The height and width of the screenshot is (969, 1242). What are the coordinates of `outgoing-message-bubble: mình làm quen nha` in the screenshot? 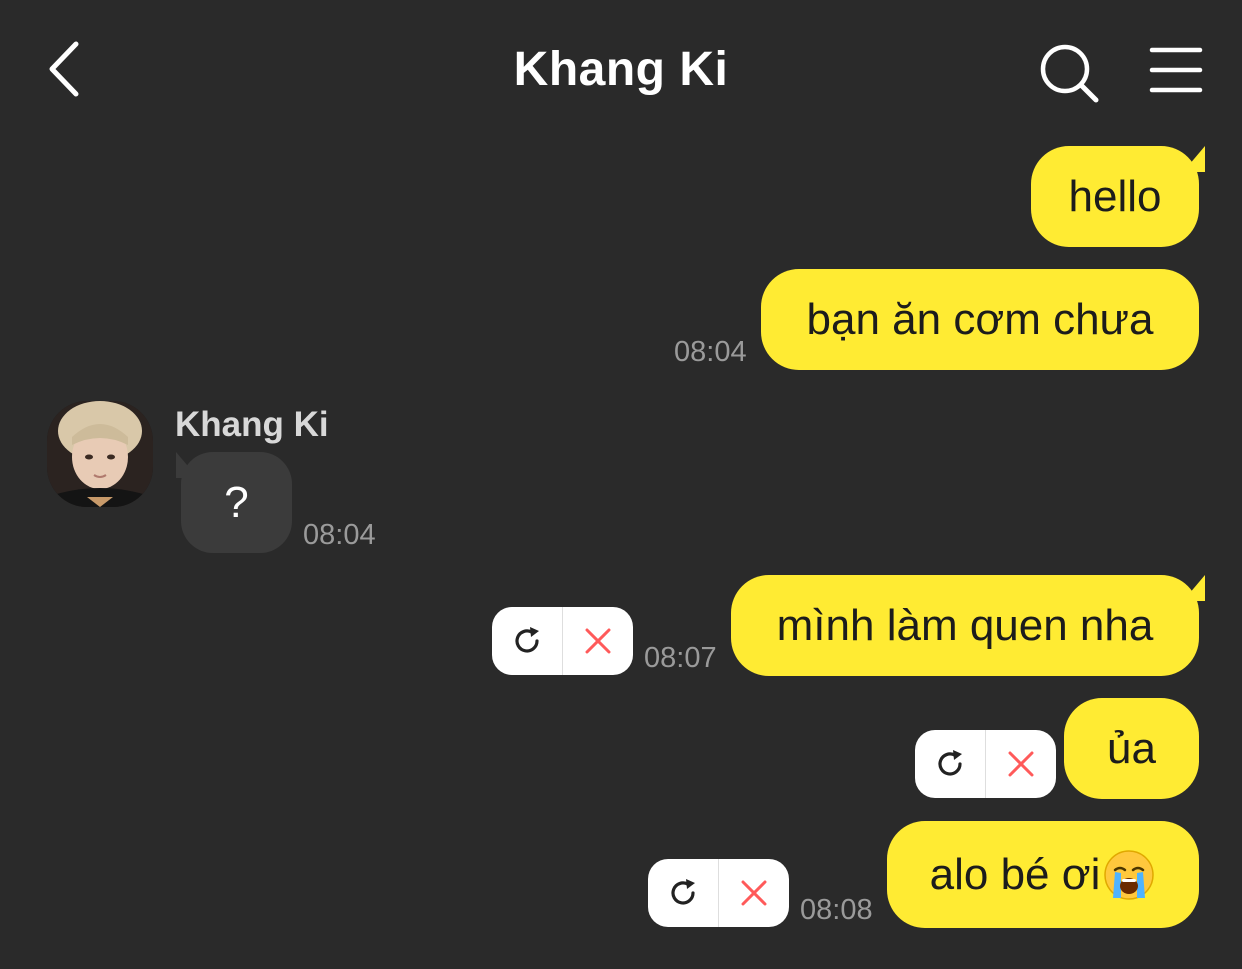 It's located at (968, 625).